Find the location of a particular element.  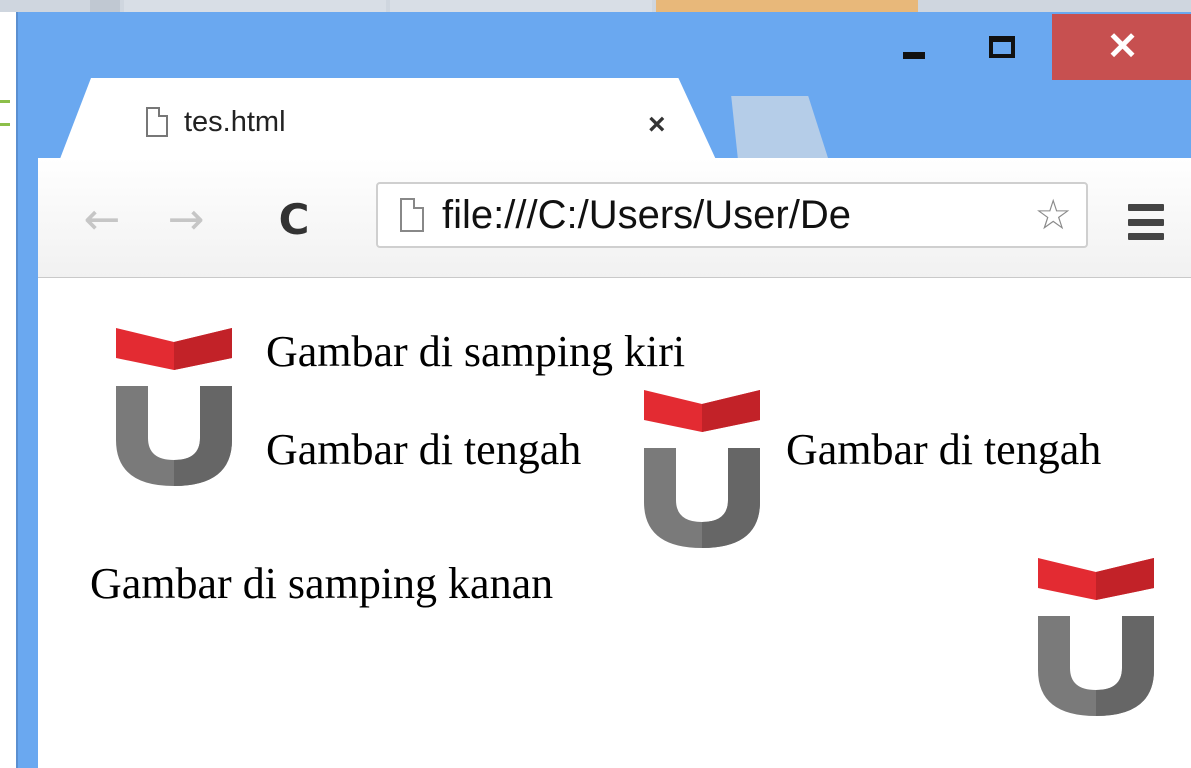

menu-button is located at coordinates (1146, 222).